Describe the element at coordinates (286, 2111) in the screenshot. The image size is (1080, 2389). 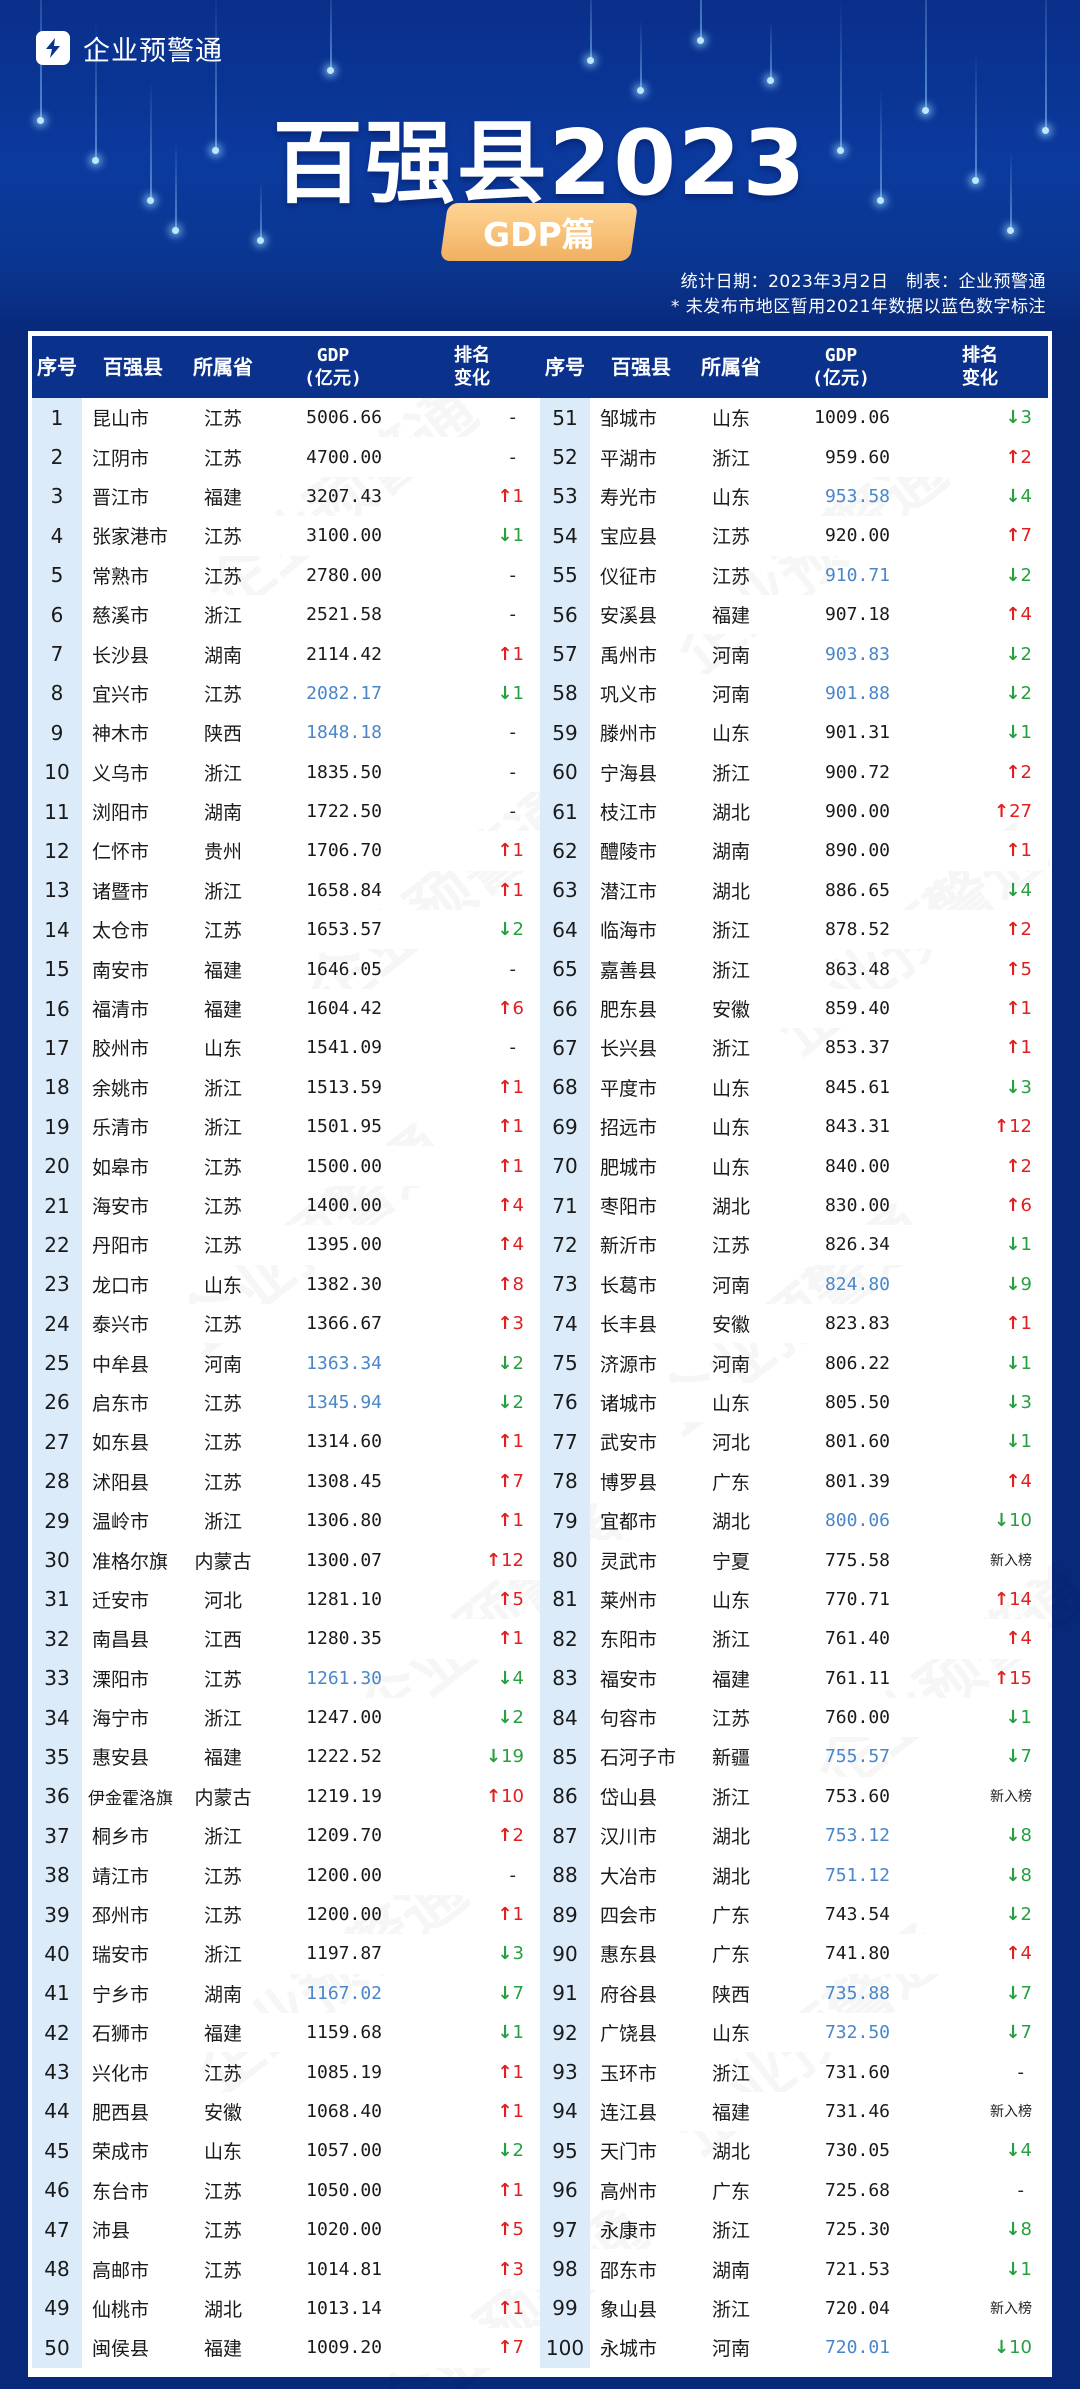
I see `table-row: 44 肥西县 安徽 1068.40 ↑1` at that location.